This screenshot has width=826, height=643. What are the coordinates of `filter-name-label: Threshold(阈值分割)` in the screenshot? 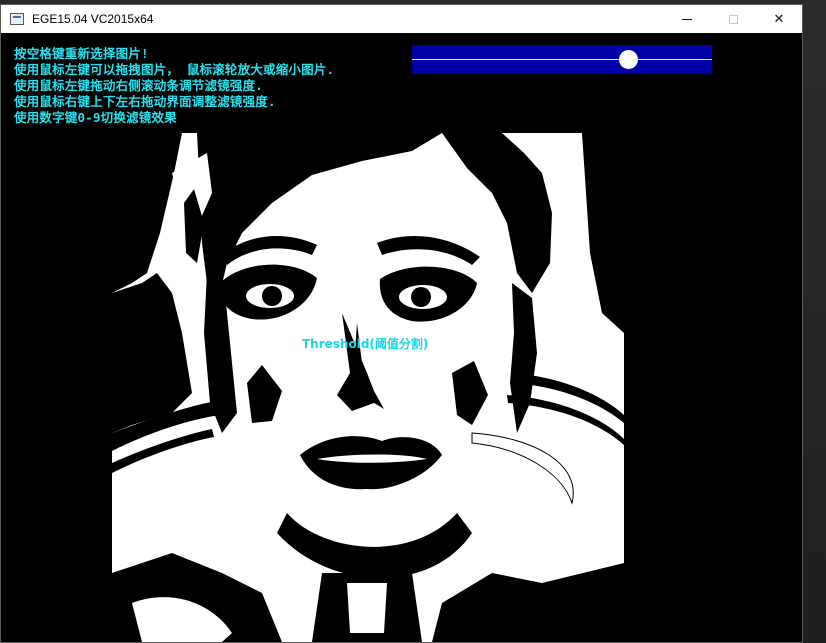 It's located at (365, 344).